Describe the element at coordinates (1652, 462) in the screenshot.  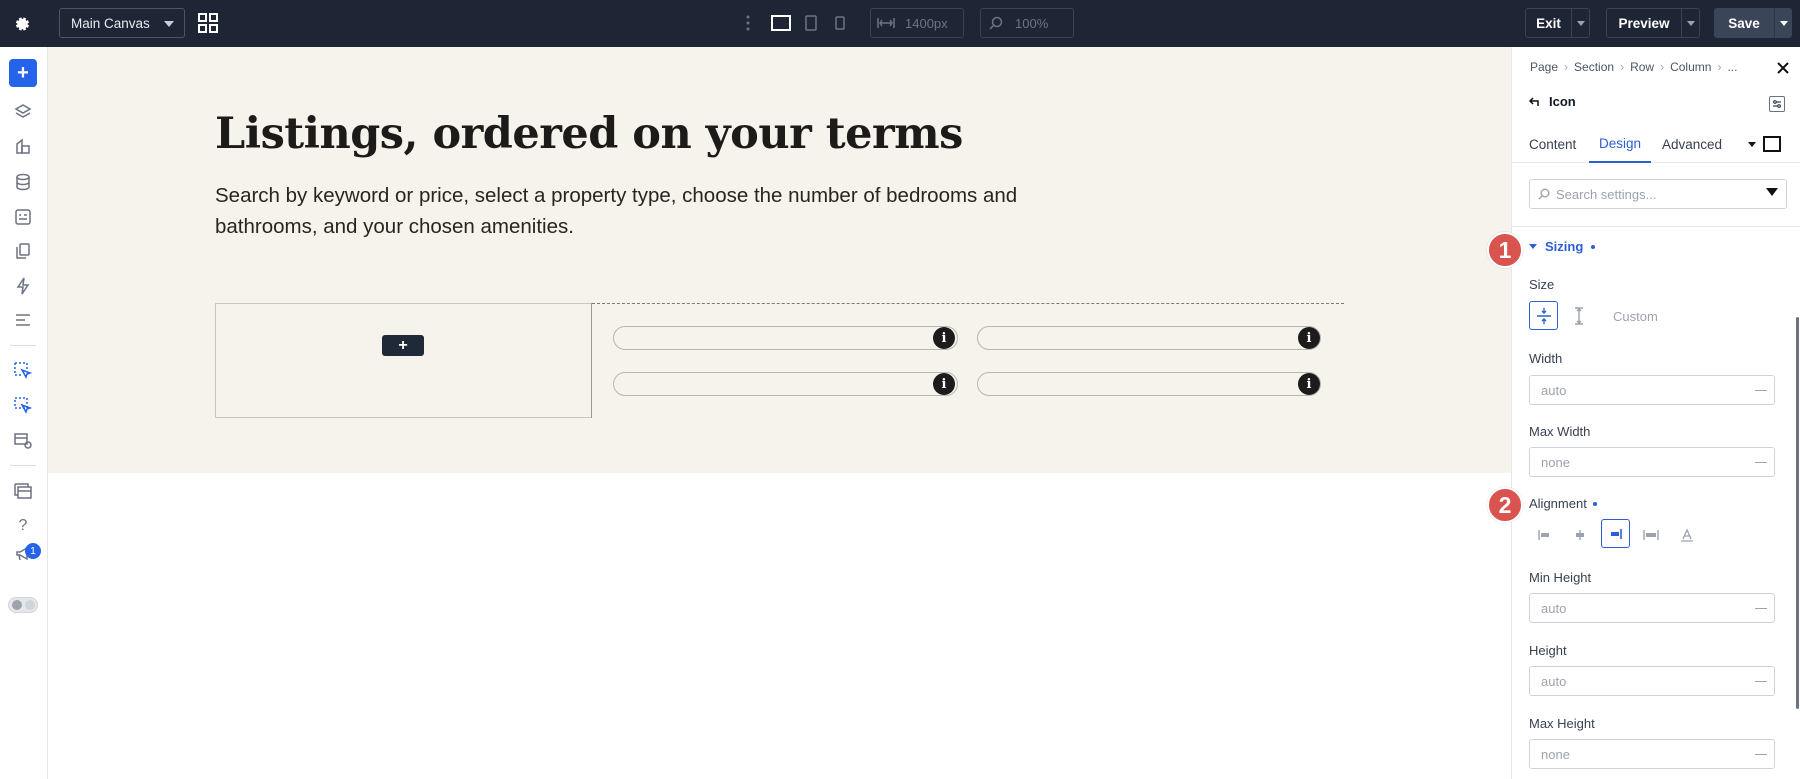
I see `max-width-input: none` at that location.